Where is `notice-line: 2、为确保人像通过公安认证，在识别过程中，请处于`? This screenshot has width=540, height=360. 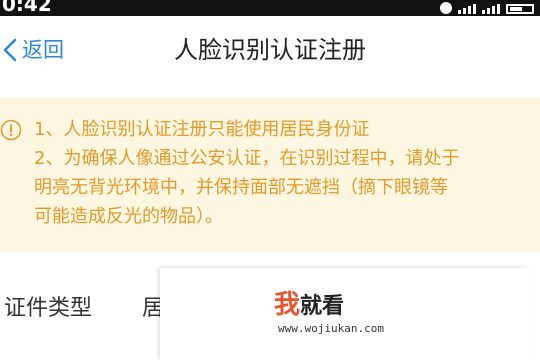
notice-line: 2、为确保人像通过公安认证，在识别过程中，请处于 is located at coordinates (247, 158).